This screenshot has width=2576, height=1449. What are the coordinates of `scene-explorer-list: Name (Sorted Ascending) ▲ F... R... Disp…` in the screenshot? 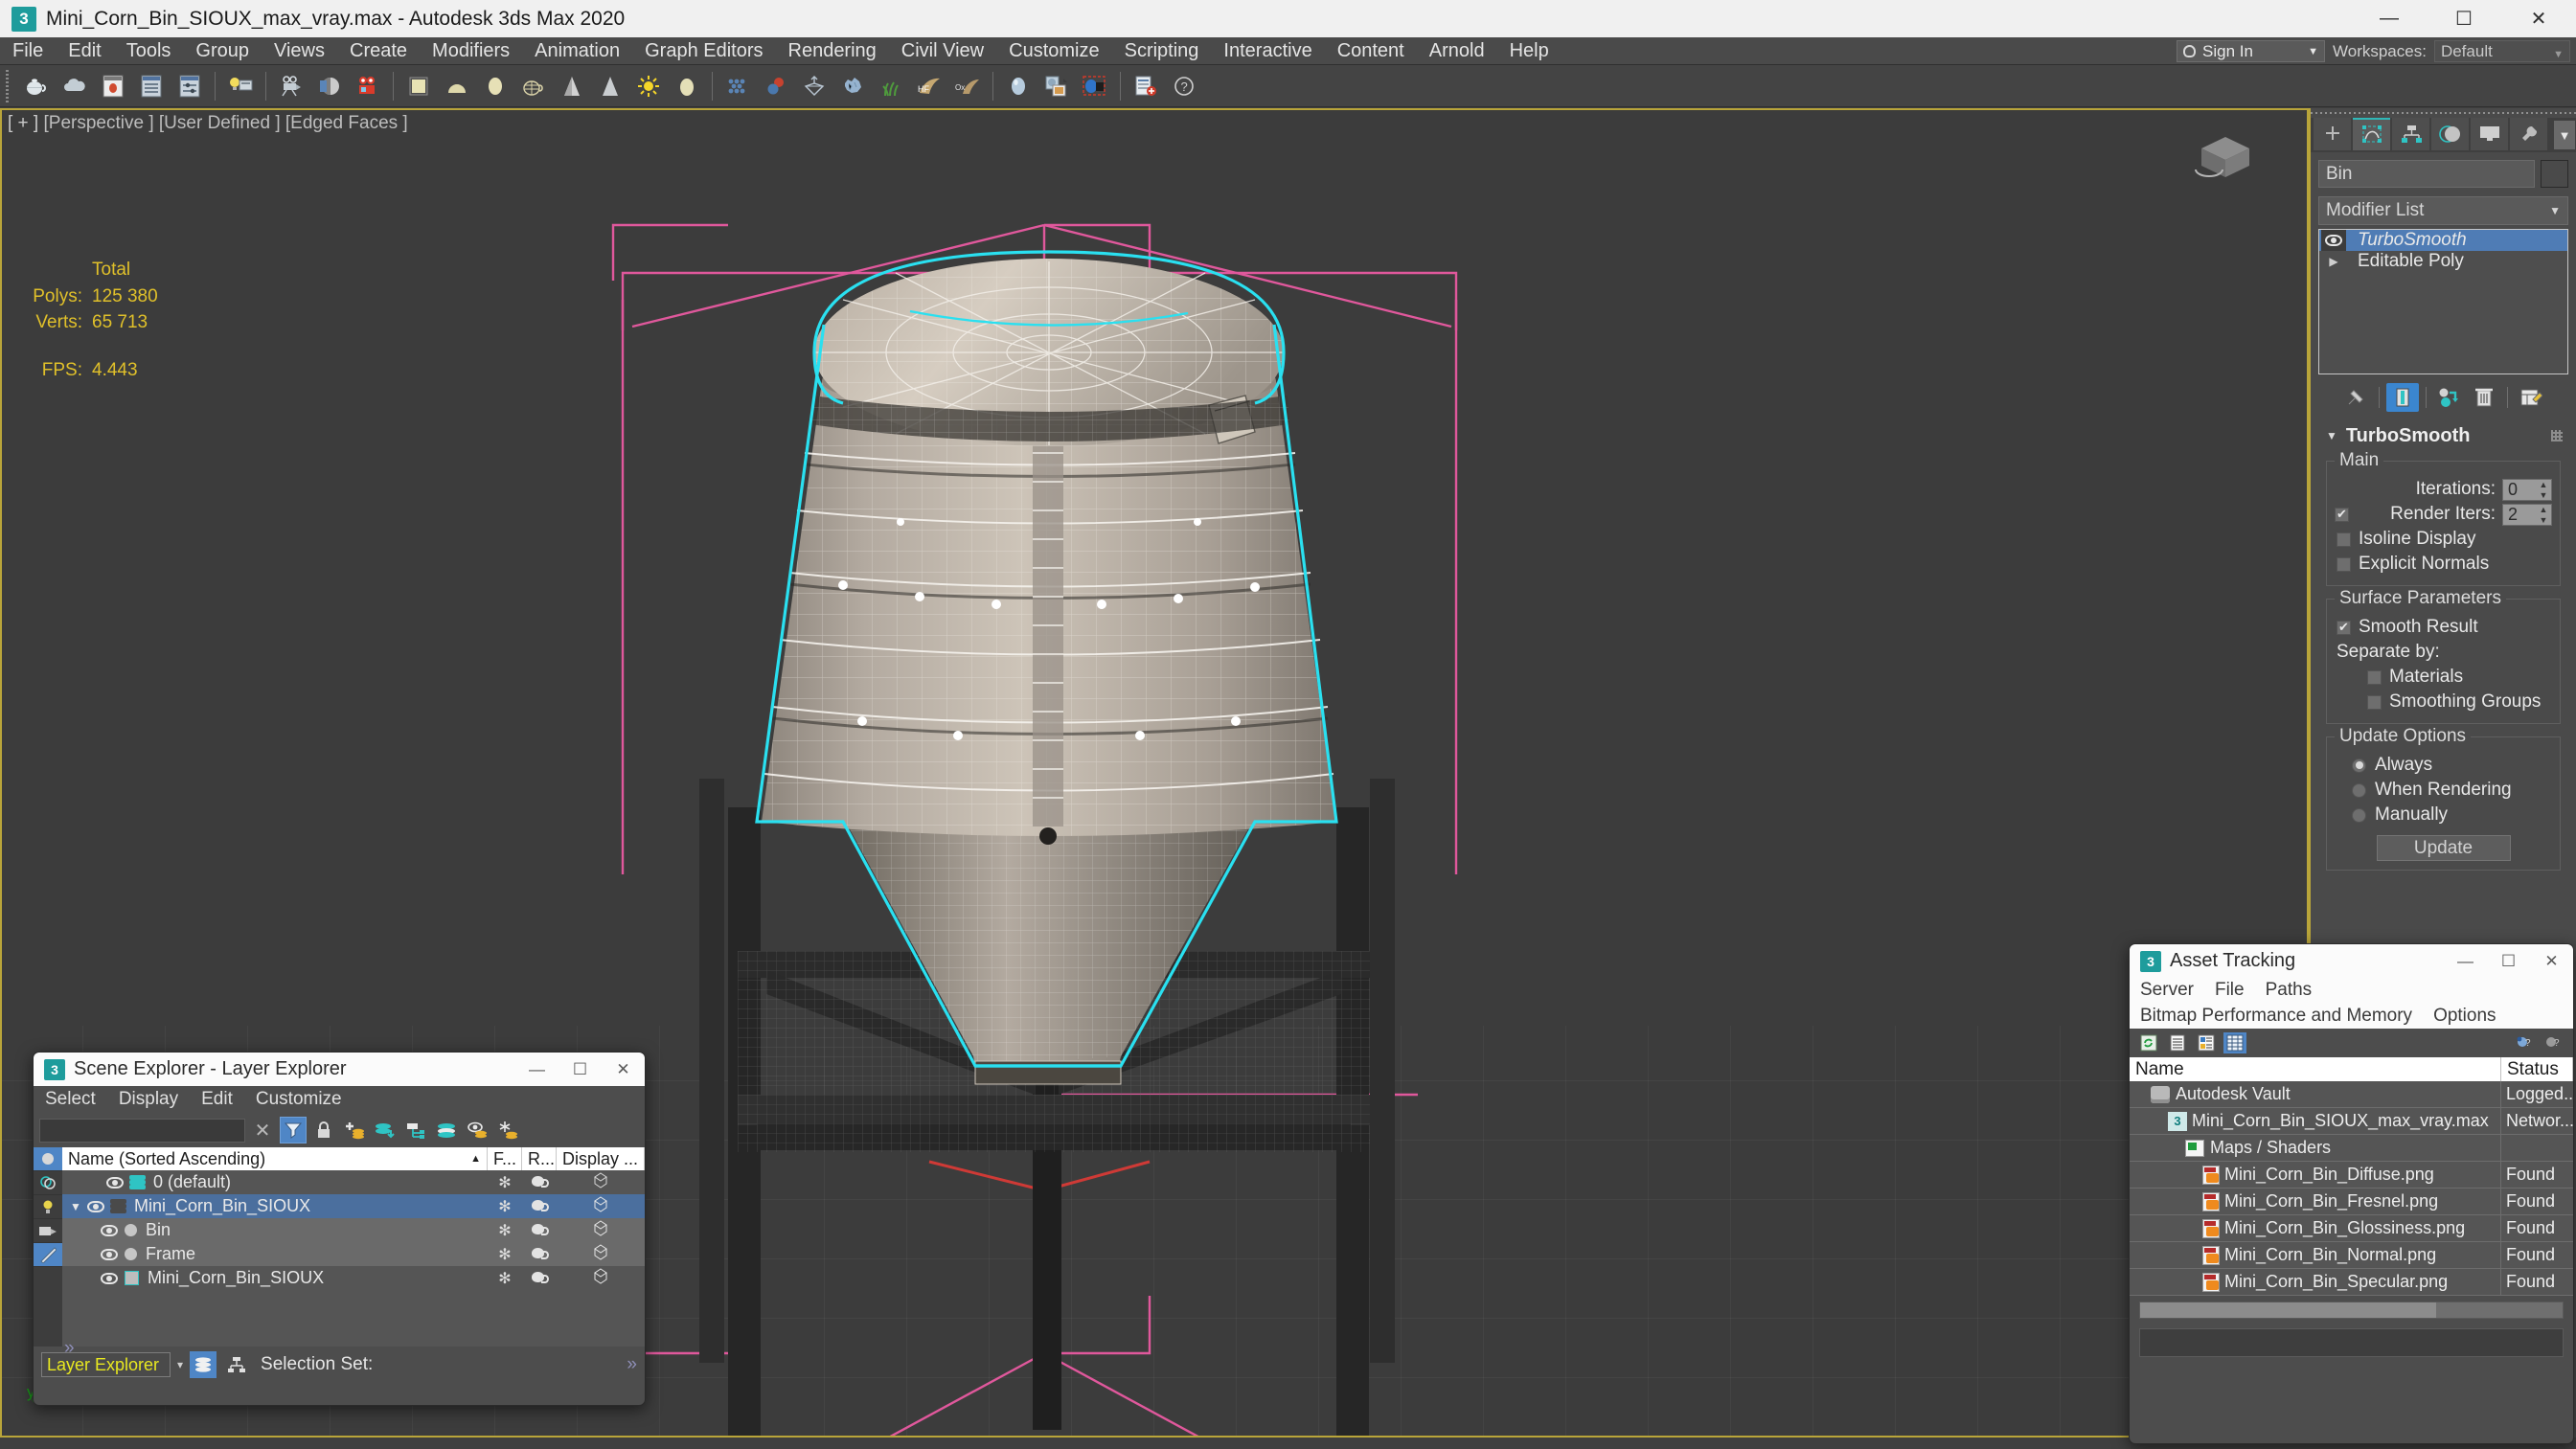 It's located at (353, 1252).